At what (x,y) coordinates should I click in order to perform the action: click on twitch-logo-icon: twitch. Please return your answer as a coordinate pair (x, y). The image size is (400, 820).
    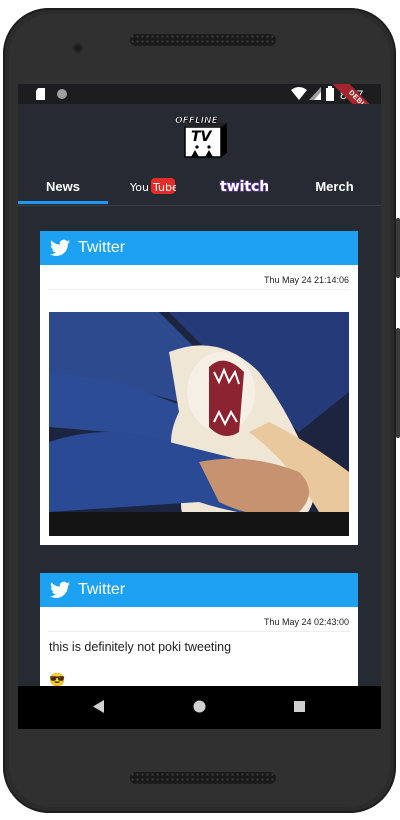
    Looking at the image, I should click on (243, 186).